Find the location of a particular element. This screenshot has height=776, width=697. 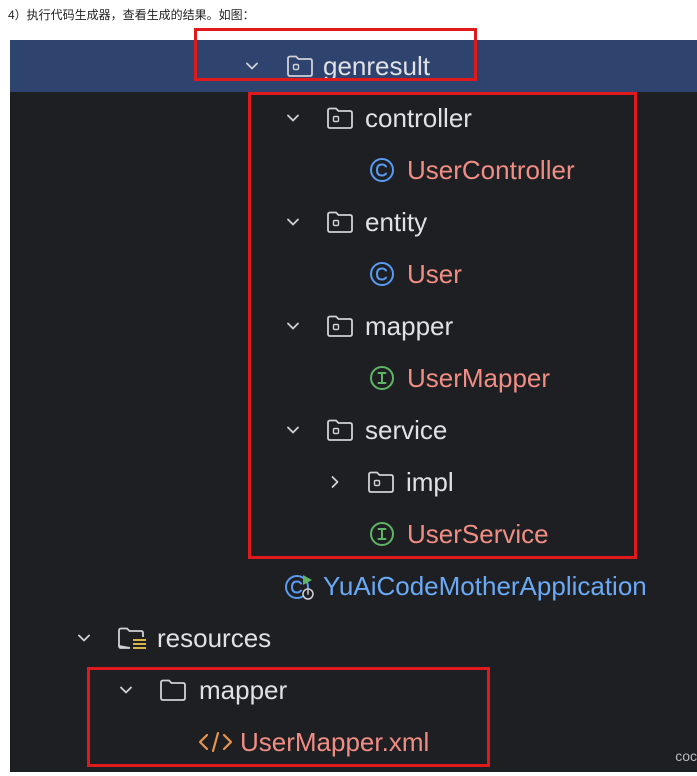

tree-row-application: YuAiCodeMotherApplication is located at coordinates (353, 586).